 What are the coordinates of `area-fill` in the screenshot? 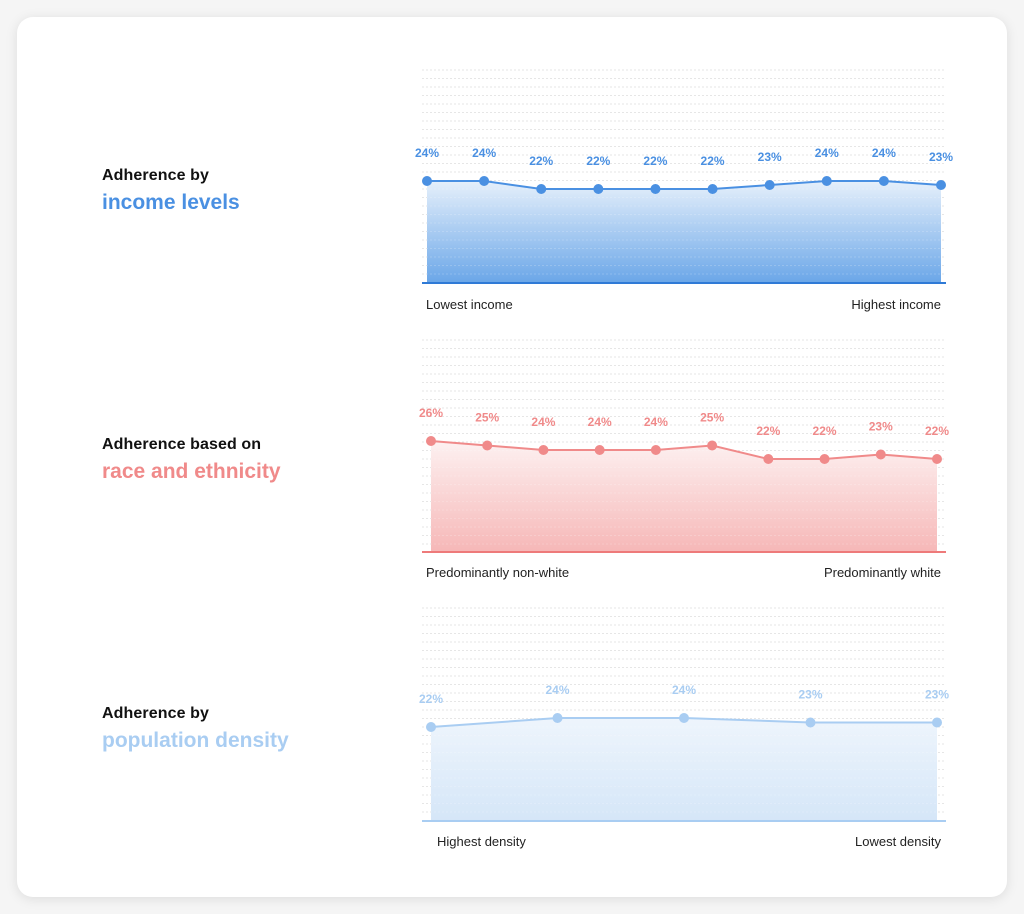 It's located at (684, 232).